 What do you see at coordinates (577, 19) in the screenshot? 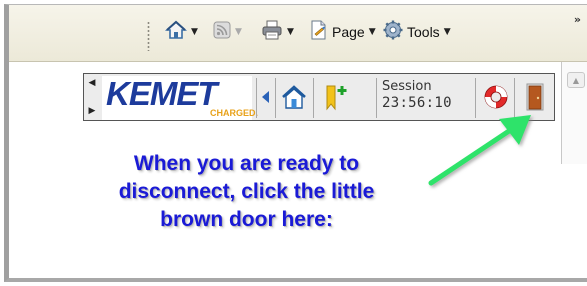
I see `toolbar-overflow-button: »` at bounding box center [577, 19].